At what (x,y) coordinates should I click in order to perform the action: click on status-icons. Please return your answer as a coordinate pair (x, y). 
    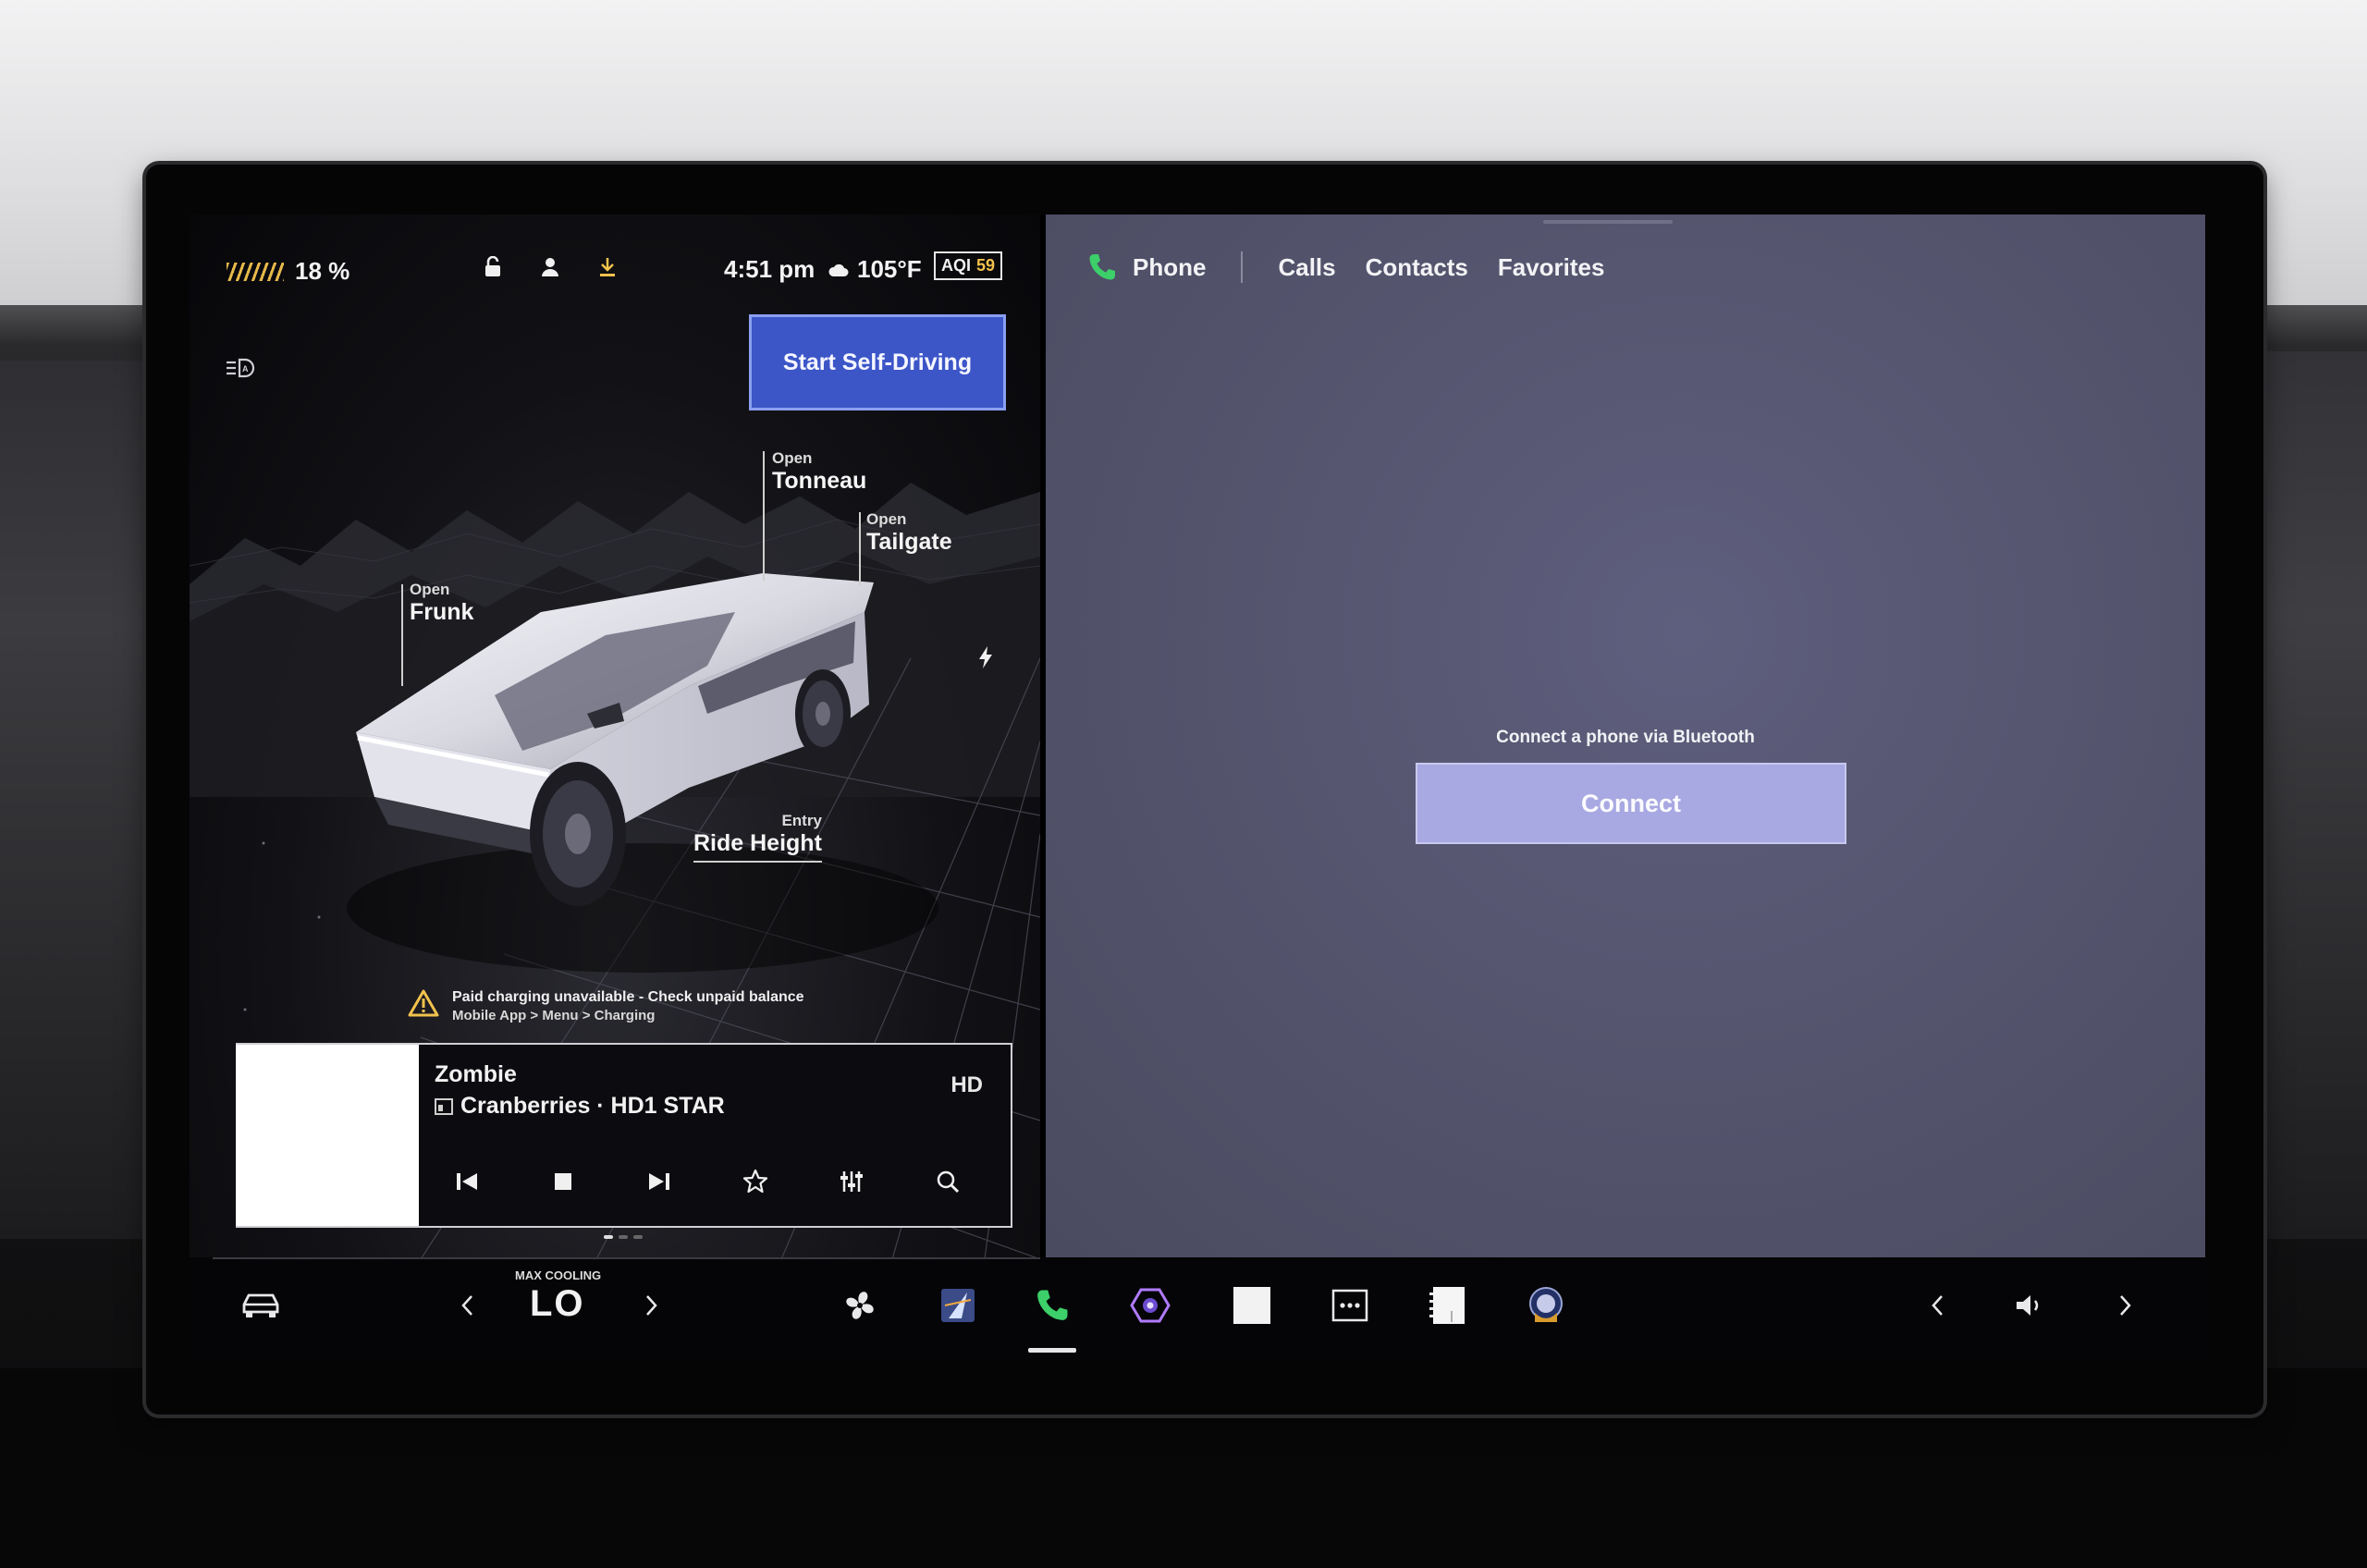
    Looking at the image, I should click on (550, 267).